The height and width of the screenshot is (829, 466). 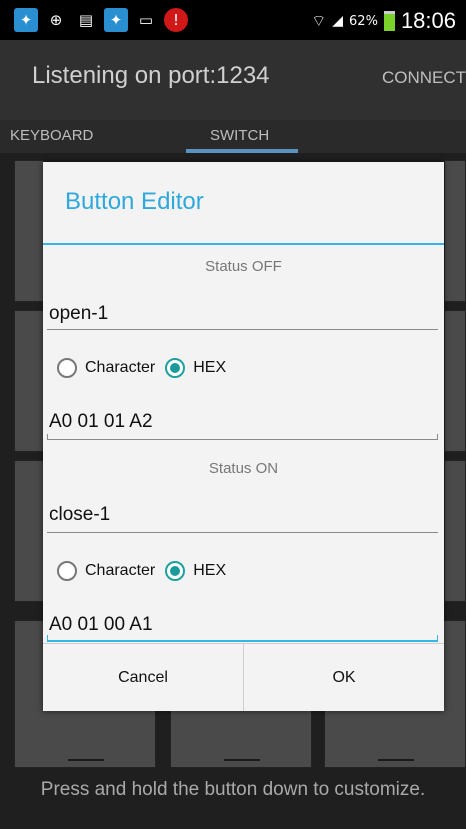 I want to click on status-off-name-field: open-1, so click(x=78, y=314).